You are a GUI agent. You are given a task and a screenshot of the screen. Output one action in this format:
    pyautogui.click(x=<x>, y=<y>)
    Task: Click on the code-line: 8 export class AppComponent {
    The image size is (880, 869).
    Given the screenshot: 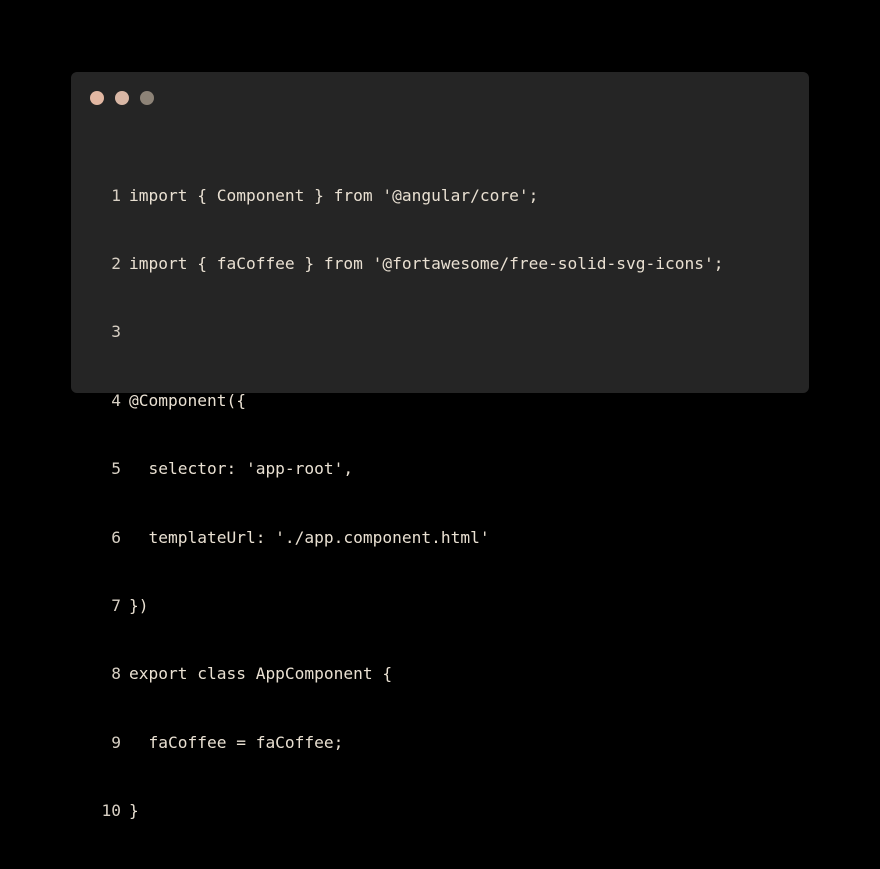 What is the action you would take?
    pyautogui.click(x=412, y=674)
    